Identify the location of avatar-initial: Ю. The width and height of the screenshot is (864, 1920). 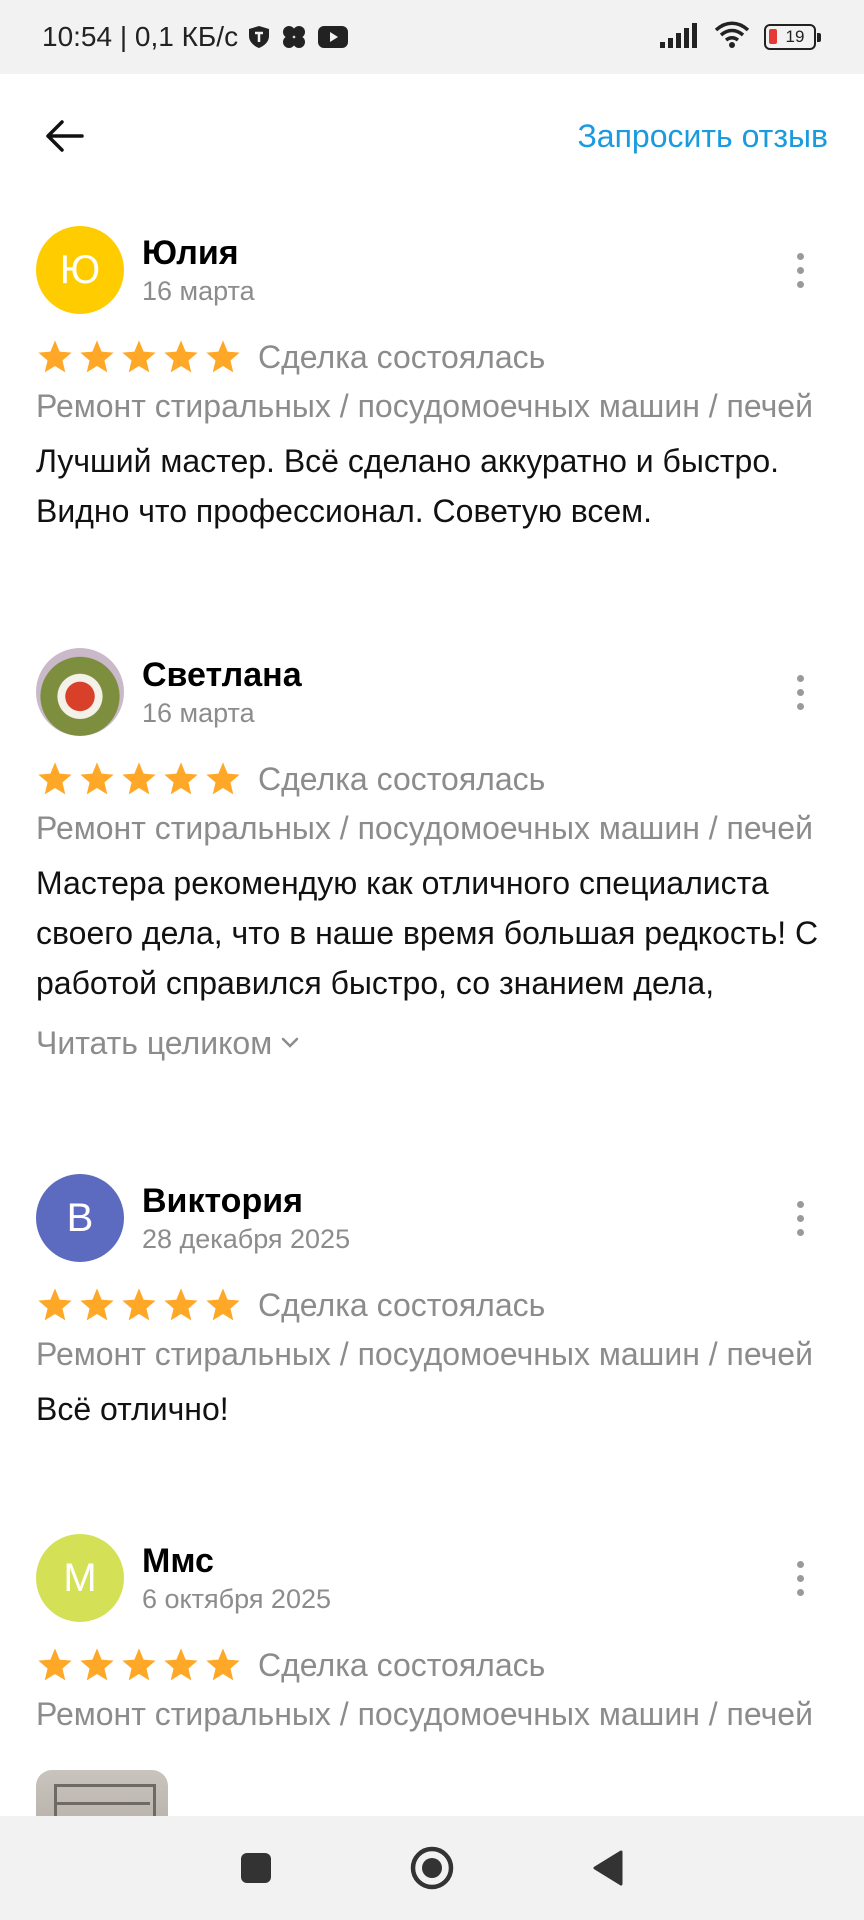
(80, 269).